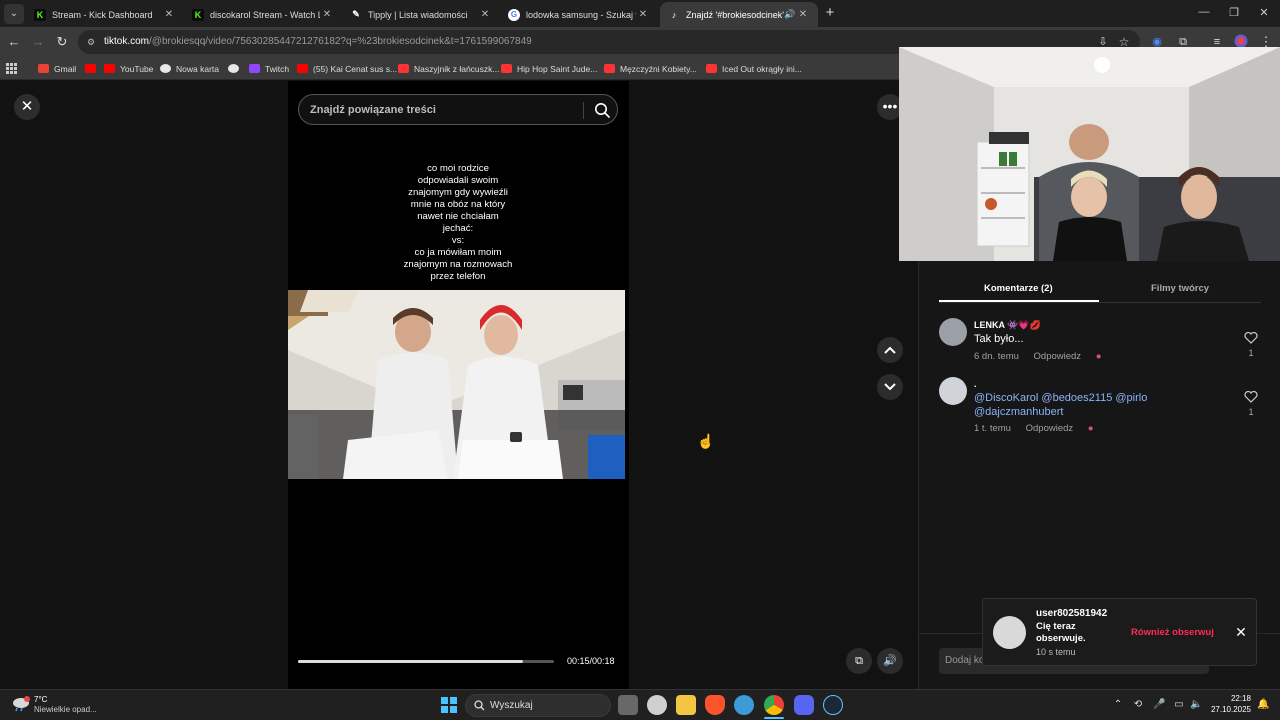  What do you see at coordinates (1018, 288) in the screenshot?
I see `tab-comments: Komentarze (2)` at bounding box center [1018, 288].